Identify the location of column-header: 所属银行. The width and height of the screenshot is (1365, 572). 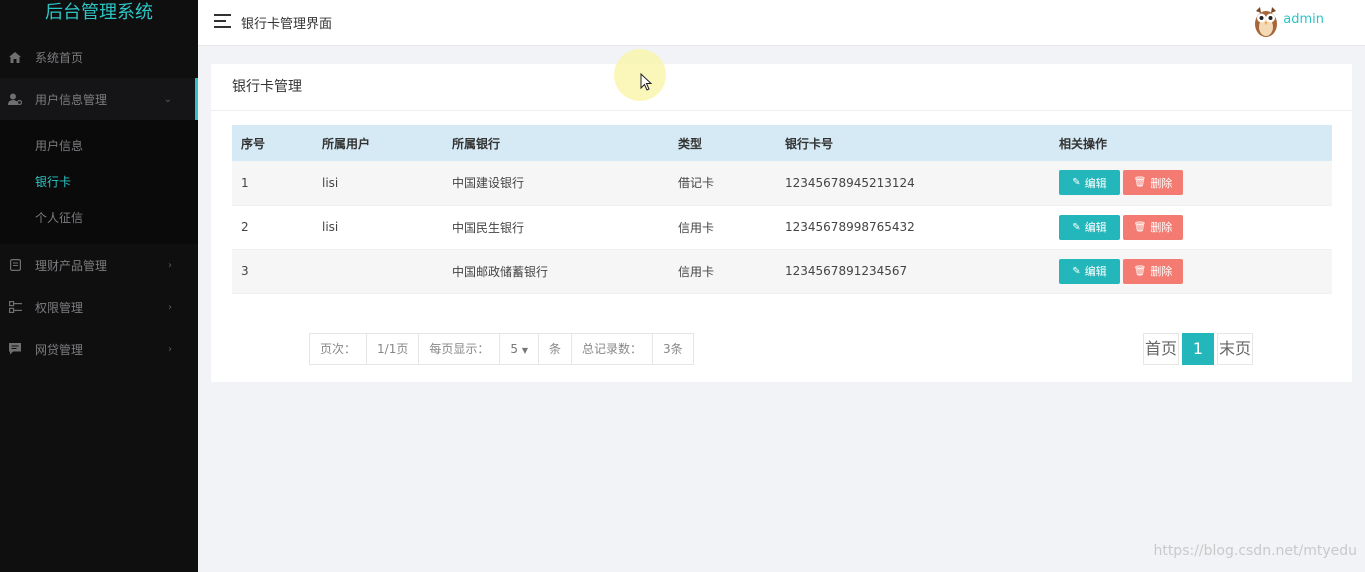
(556, 143).